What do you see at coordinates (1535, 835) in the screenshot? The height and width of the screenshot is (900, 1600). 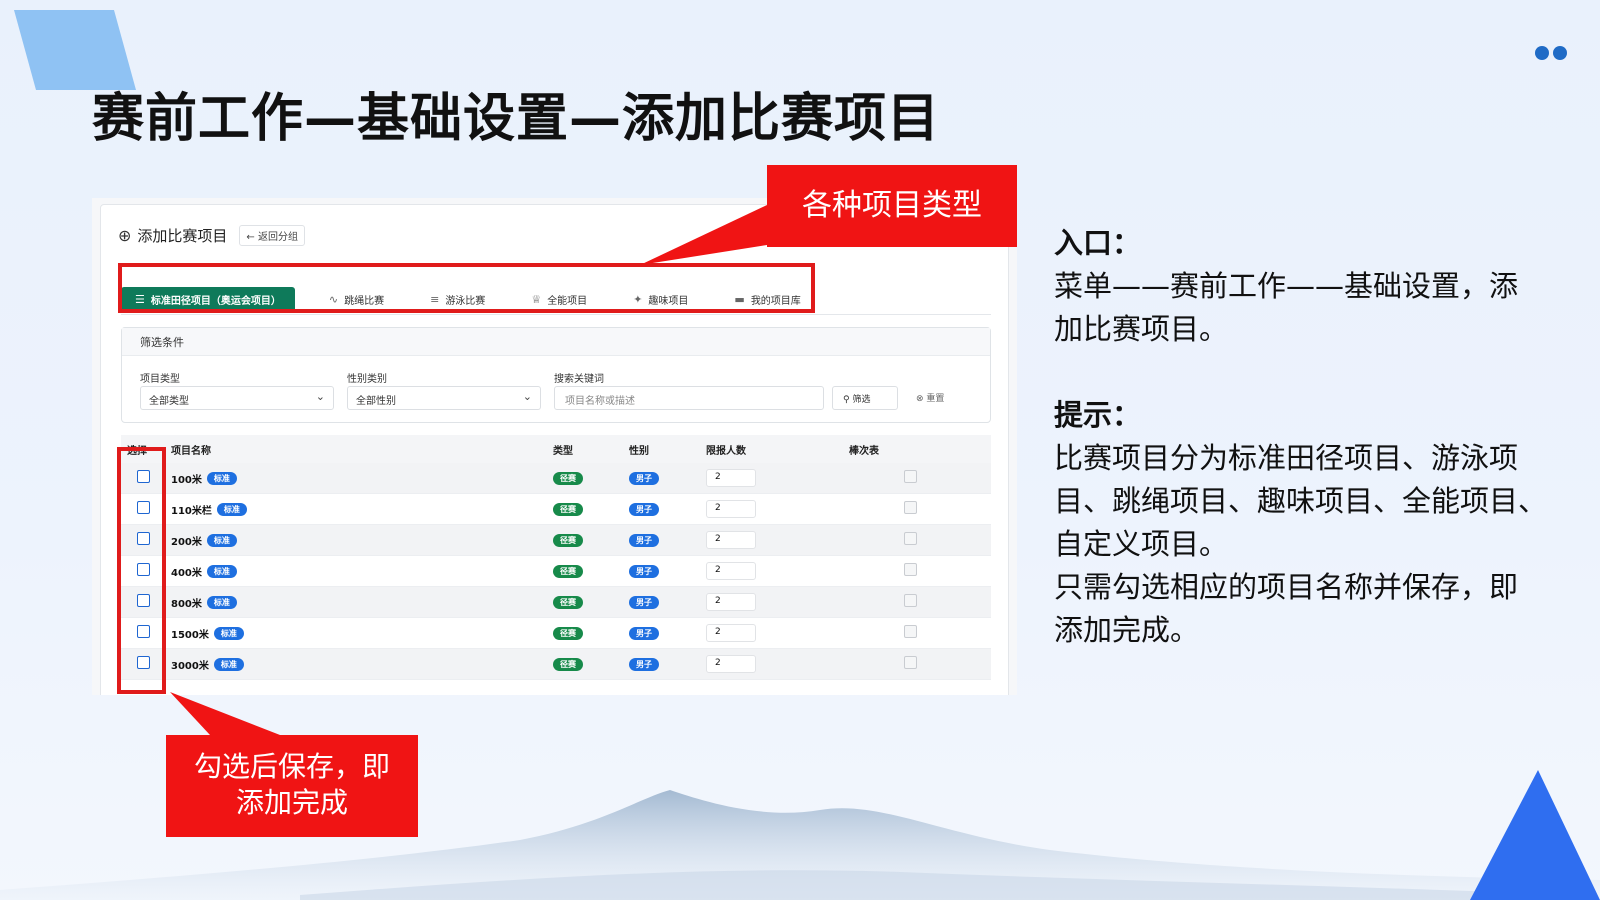 I see `triangle-decoration` at bounding box center [1535, 835].